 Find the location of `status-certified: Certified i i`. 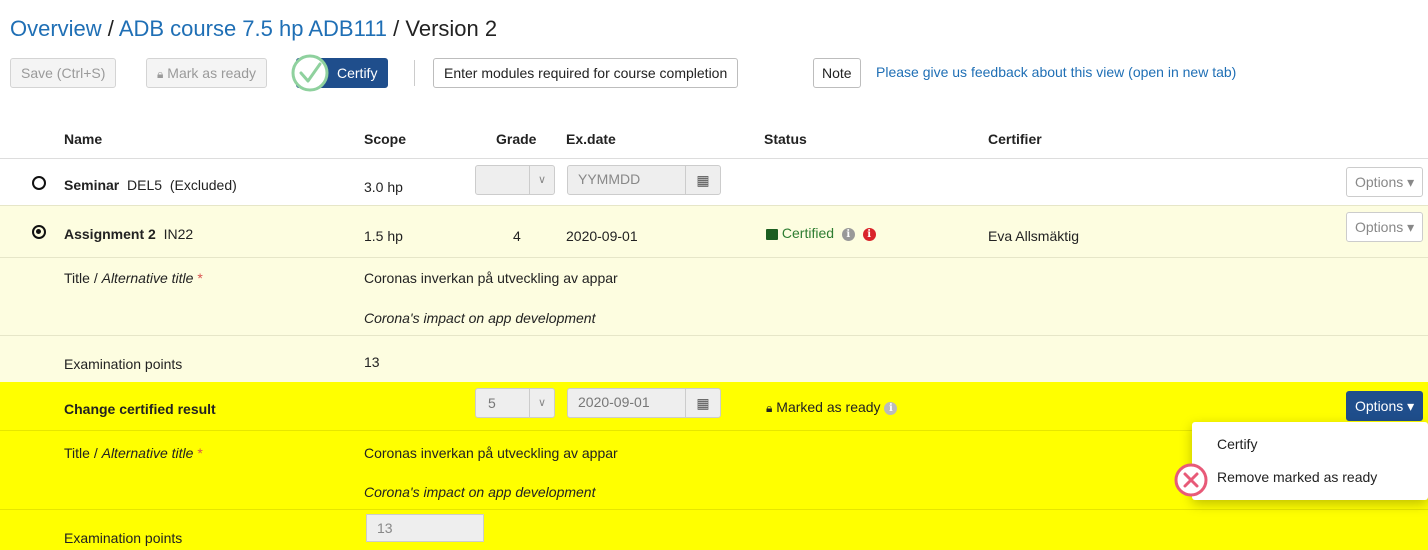

status-certified: Certified i i is located at coordinates (821, 233).